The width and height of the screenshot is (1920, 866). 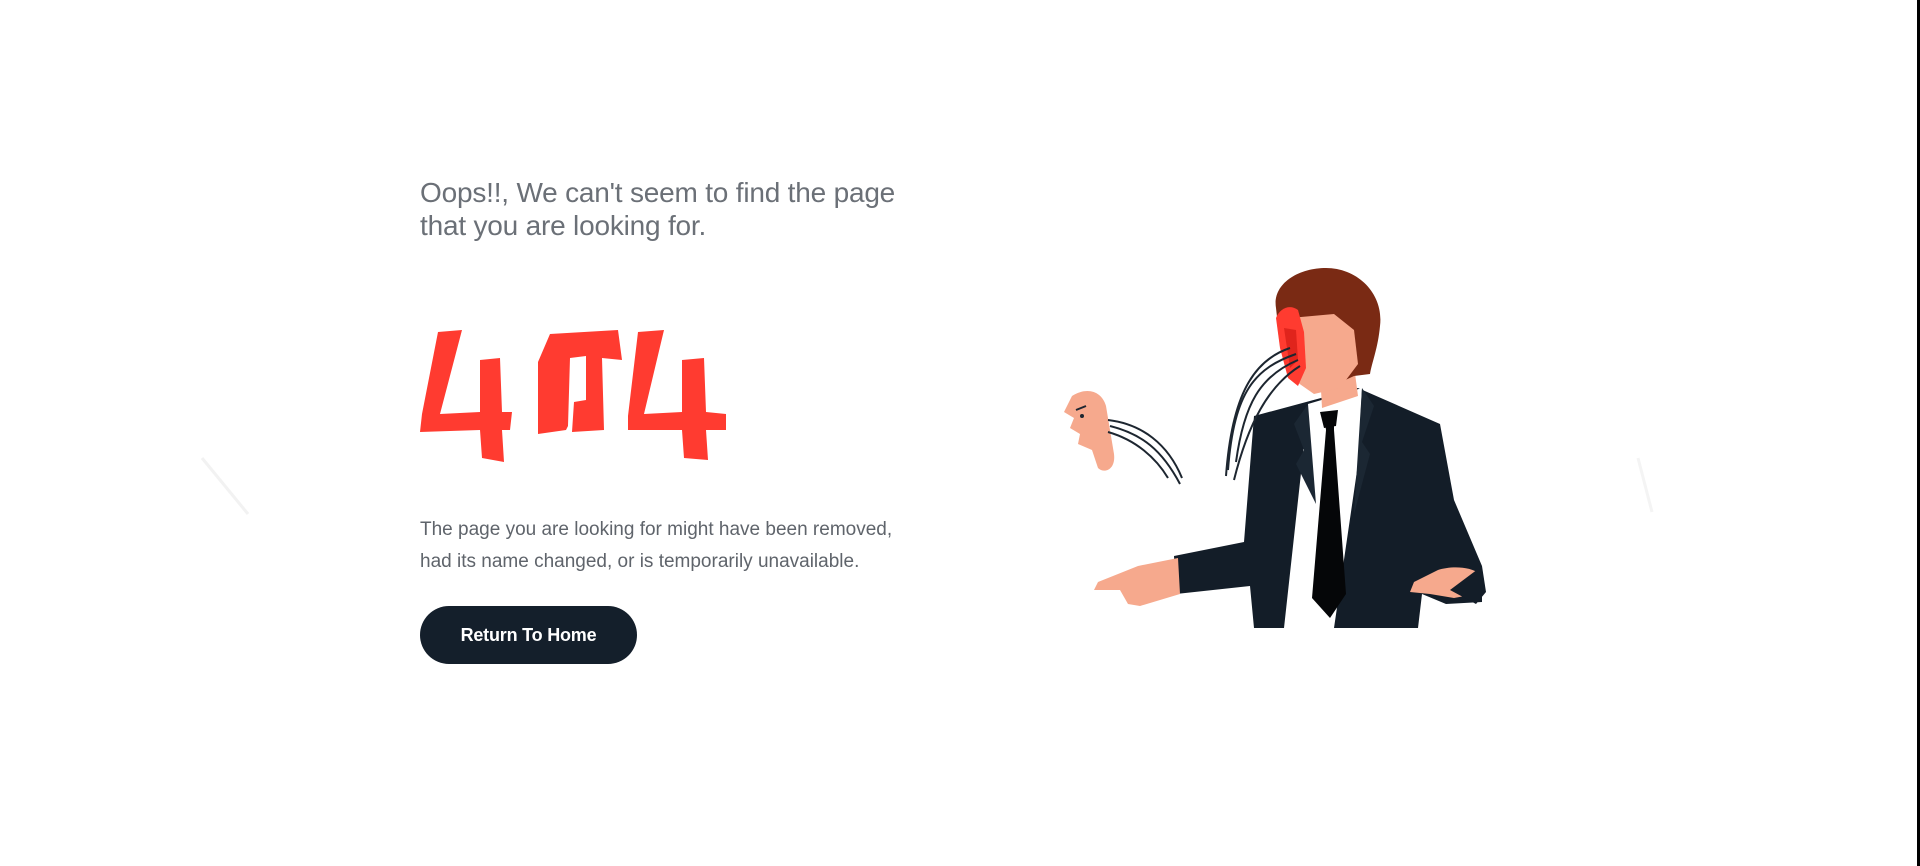 I want to click on head, so click(x=1328, y=331).